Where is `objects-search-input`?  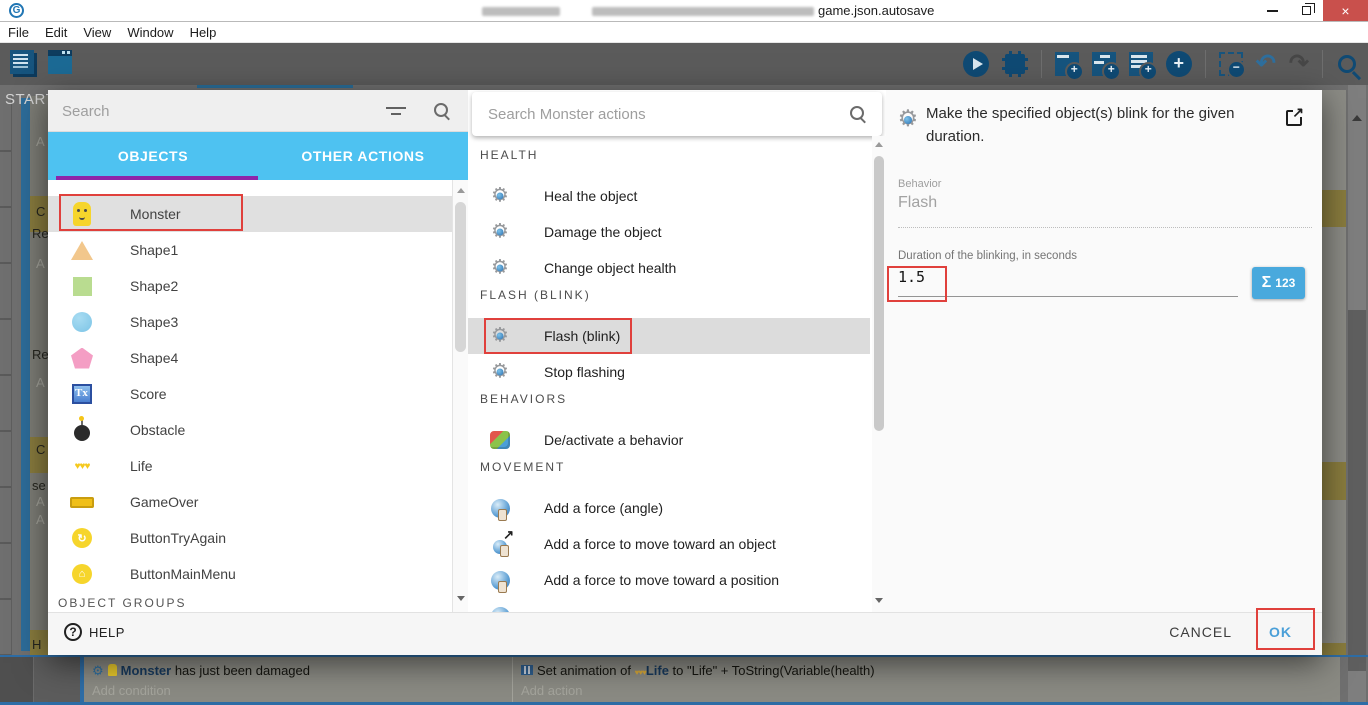 objects-search-input is located at coordinates (212, 111).